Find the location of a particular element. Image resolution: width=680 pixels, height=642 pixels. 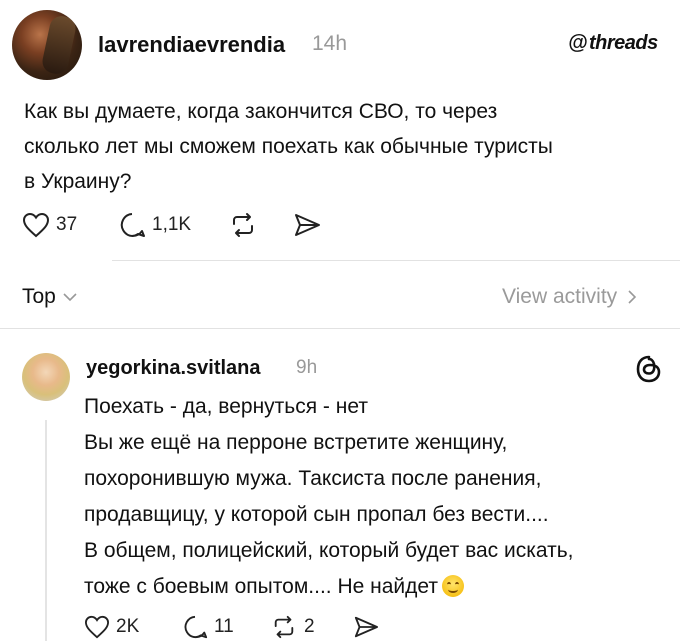

reply-like-count: 2K is located at coordinates (128, 626).